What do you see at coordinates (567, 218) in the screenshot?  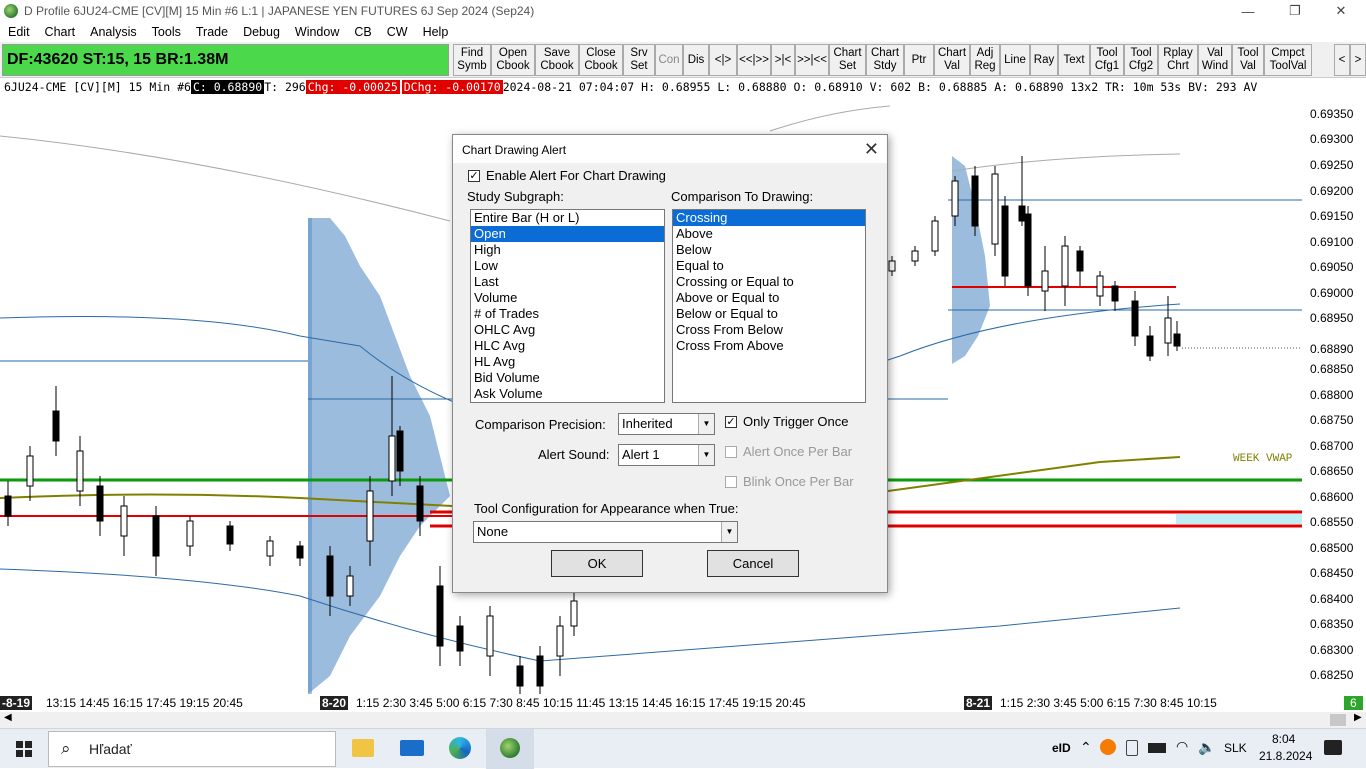 I see `subgraph-item: Entire Bar (H or L)` at bounding box center [567, 218].